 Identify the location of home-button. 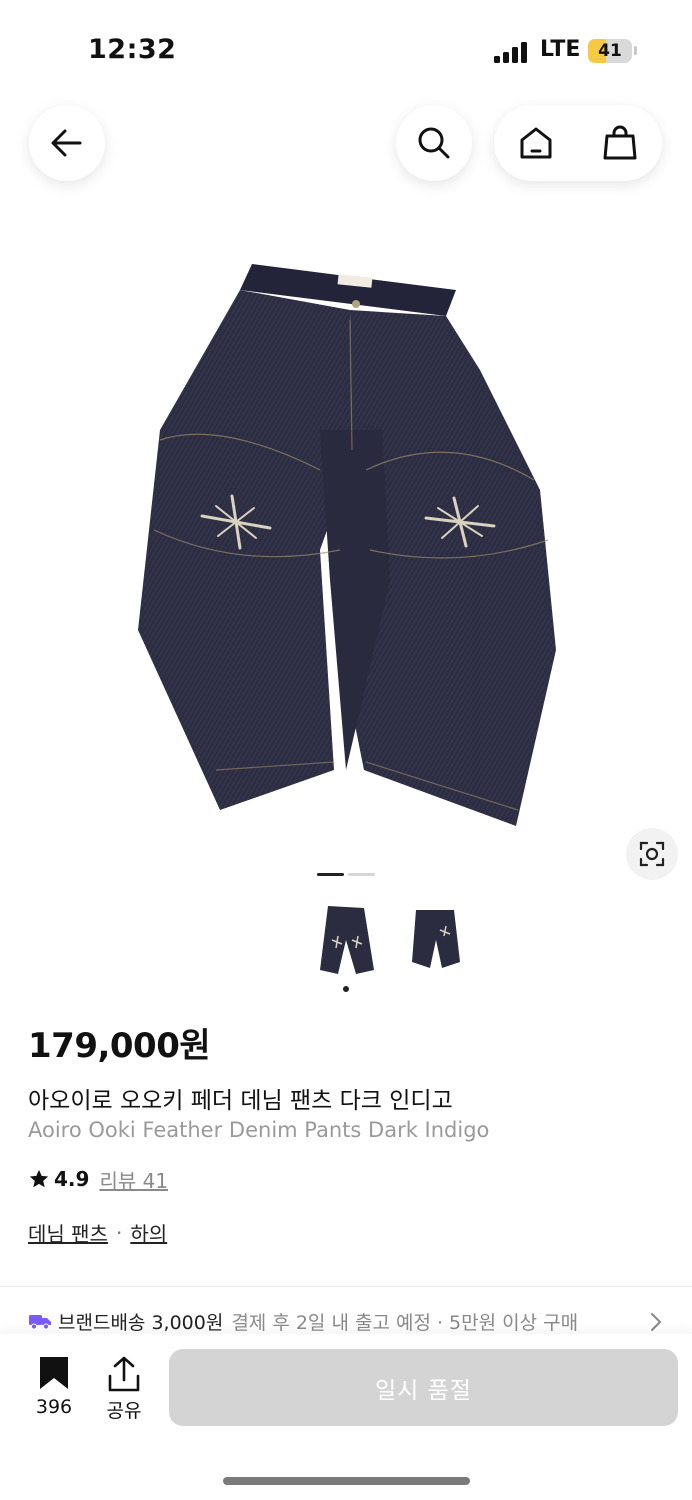
(536, 143).